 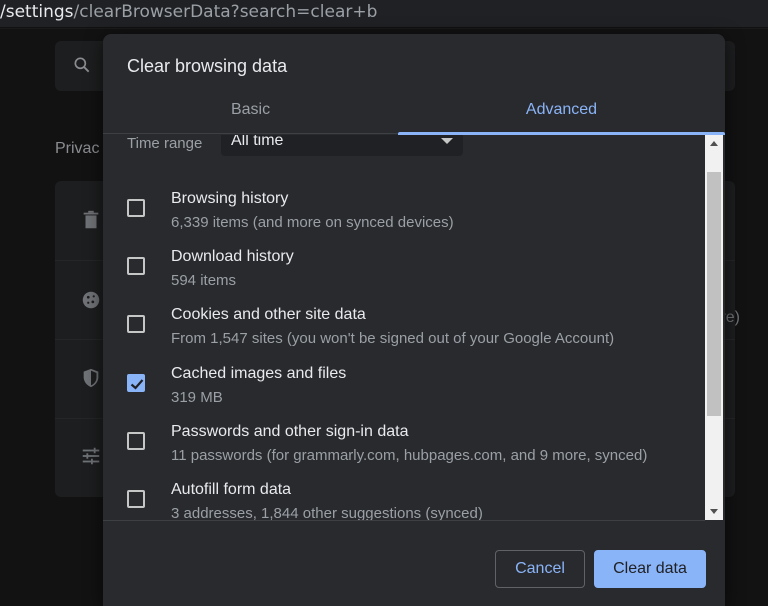 I want to click on scrollbar-thumb, so click(x=714, y=294).